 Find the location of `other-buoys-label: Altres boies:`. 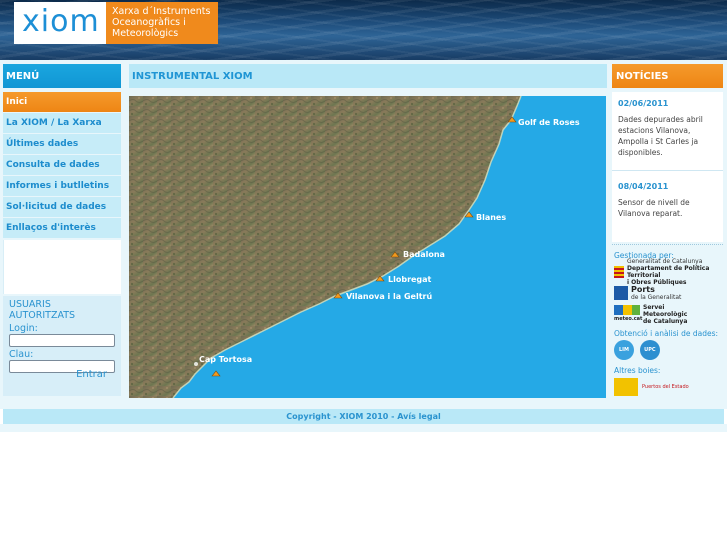

other-buoys-label: Altres boies: is located at coordinates (637, 370).